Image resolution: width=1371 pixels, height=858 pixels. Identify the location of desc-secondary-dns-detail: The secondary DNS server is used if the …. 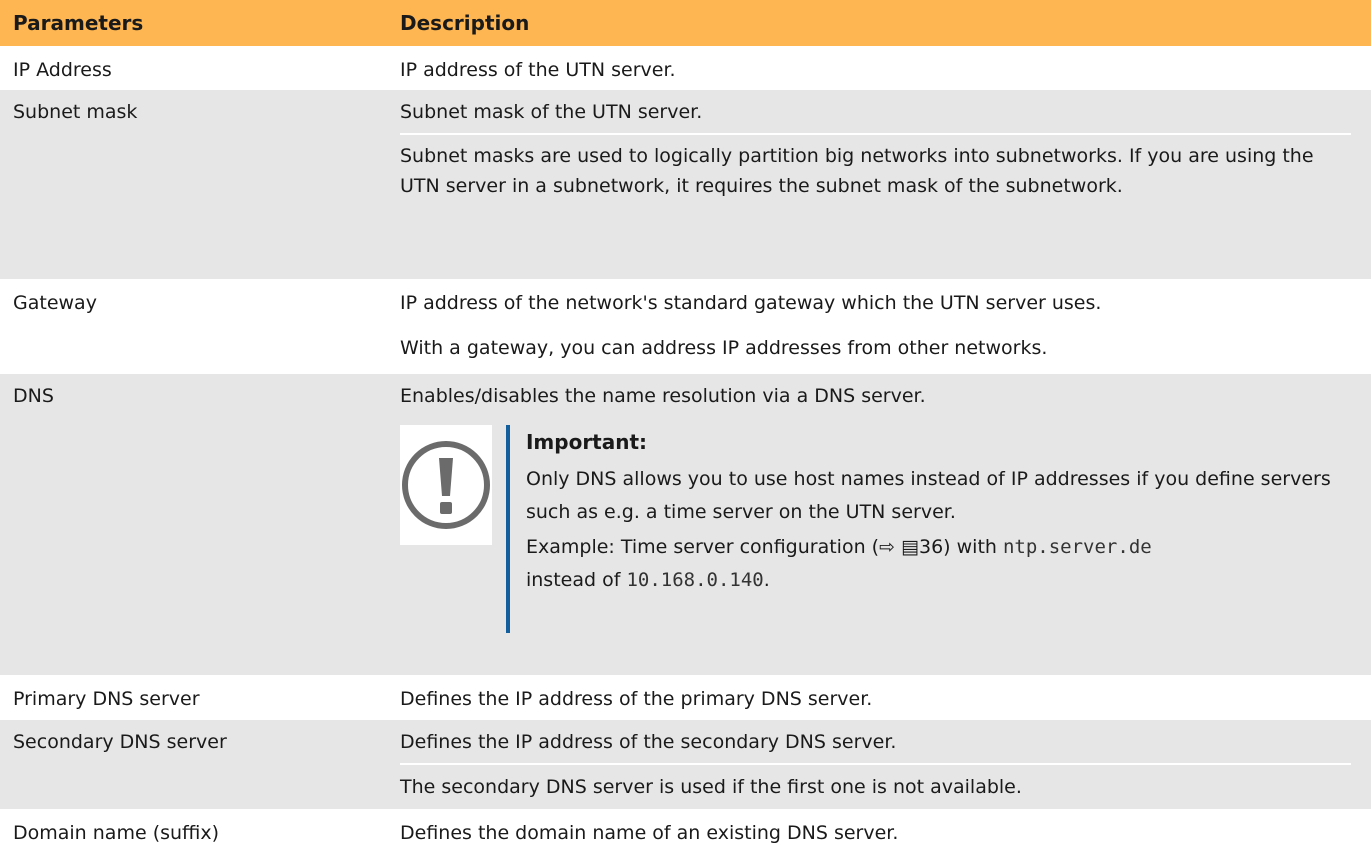
(875, 785).